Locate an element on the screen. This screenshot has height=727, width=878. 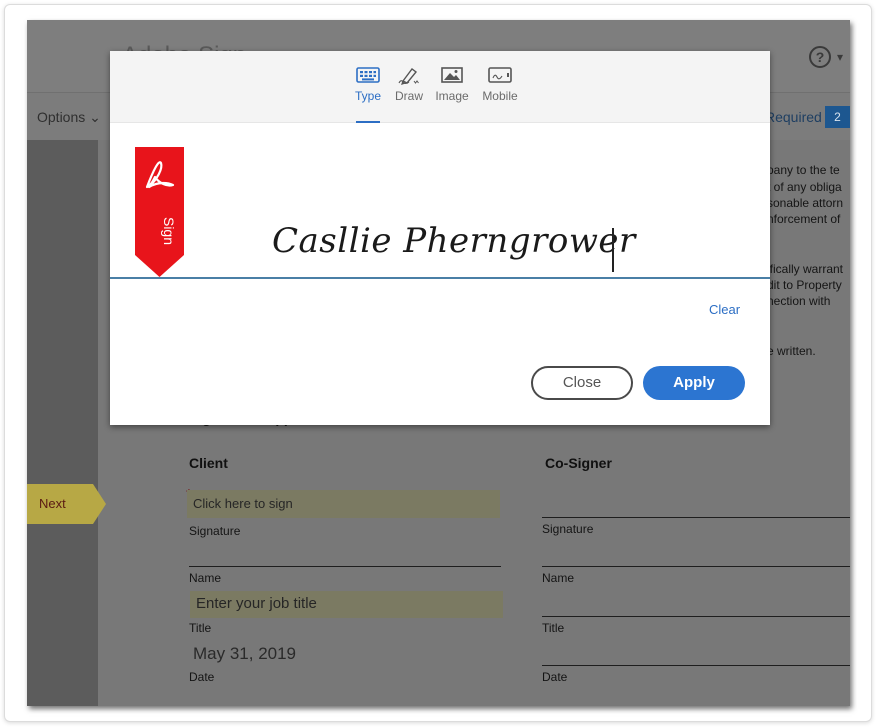
left-gutter is located at coordinates (62, 423).